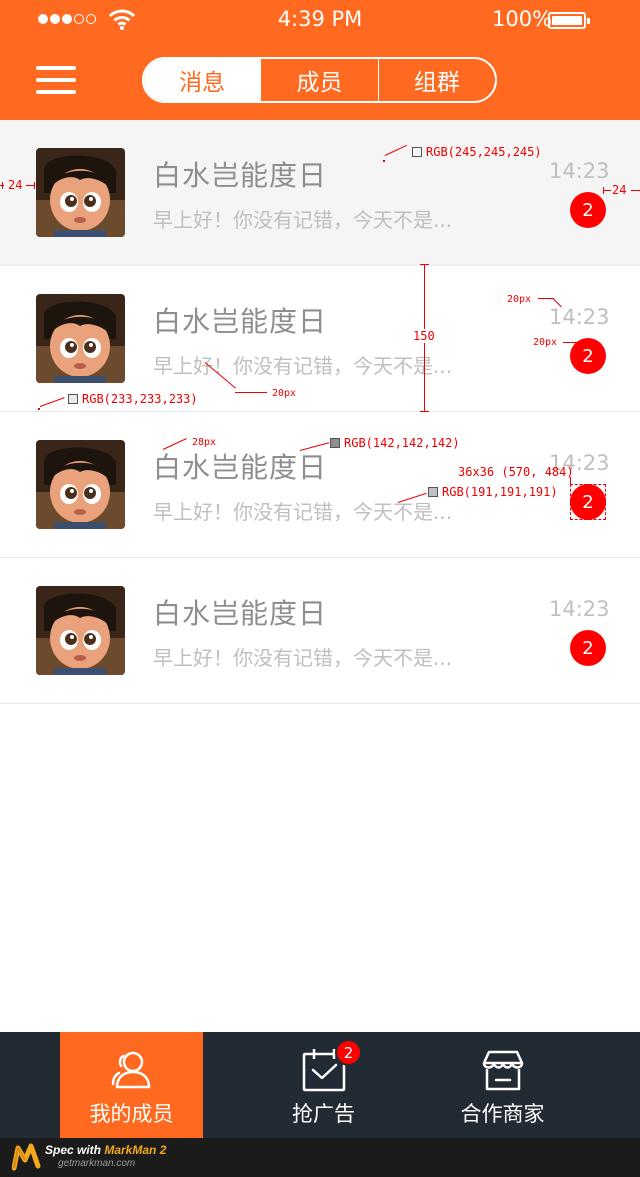  What do you see at coordinates (516, 472) in the screenshot?
I see `spec-badge-box: 36x36 (570, 484)` at bounding box center [516, 472].